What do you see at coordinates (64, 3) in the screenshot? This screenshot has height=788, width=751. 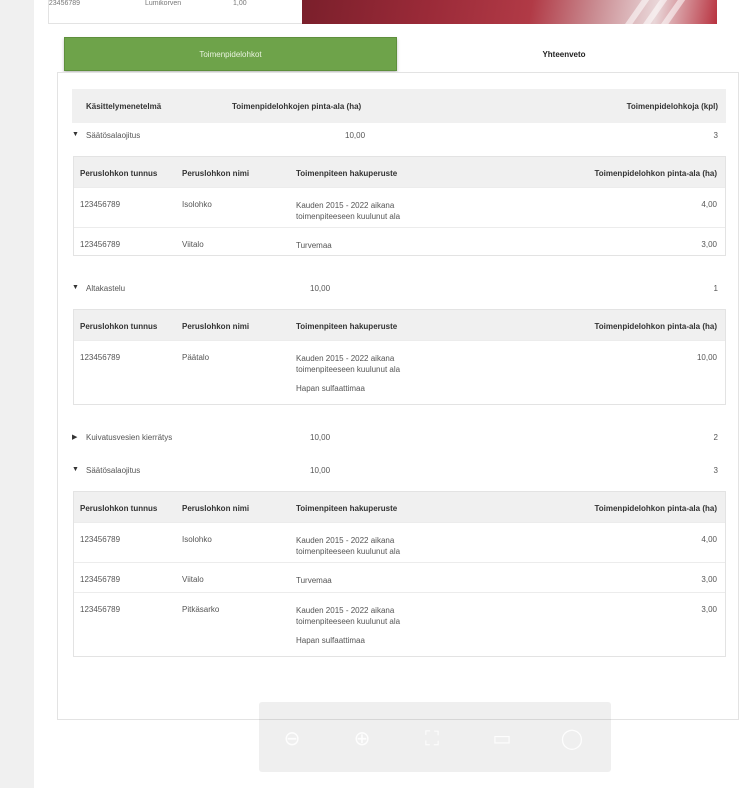 I see `top-row-id: 123456789` at bounding box center [64, 3].